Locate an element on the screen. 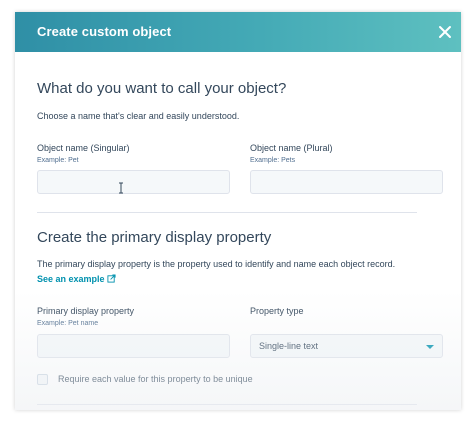 The height and width of the screenshot is (425, 476). plural-name-input is located at coordinates (346, 182).